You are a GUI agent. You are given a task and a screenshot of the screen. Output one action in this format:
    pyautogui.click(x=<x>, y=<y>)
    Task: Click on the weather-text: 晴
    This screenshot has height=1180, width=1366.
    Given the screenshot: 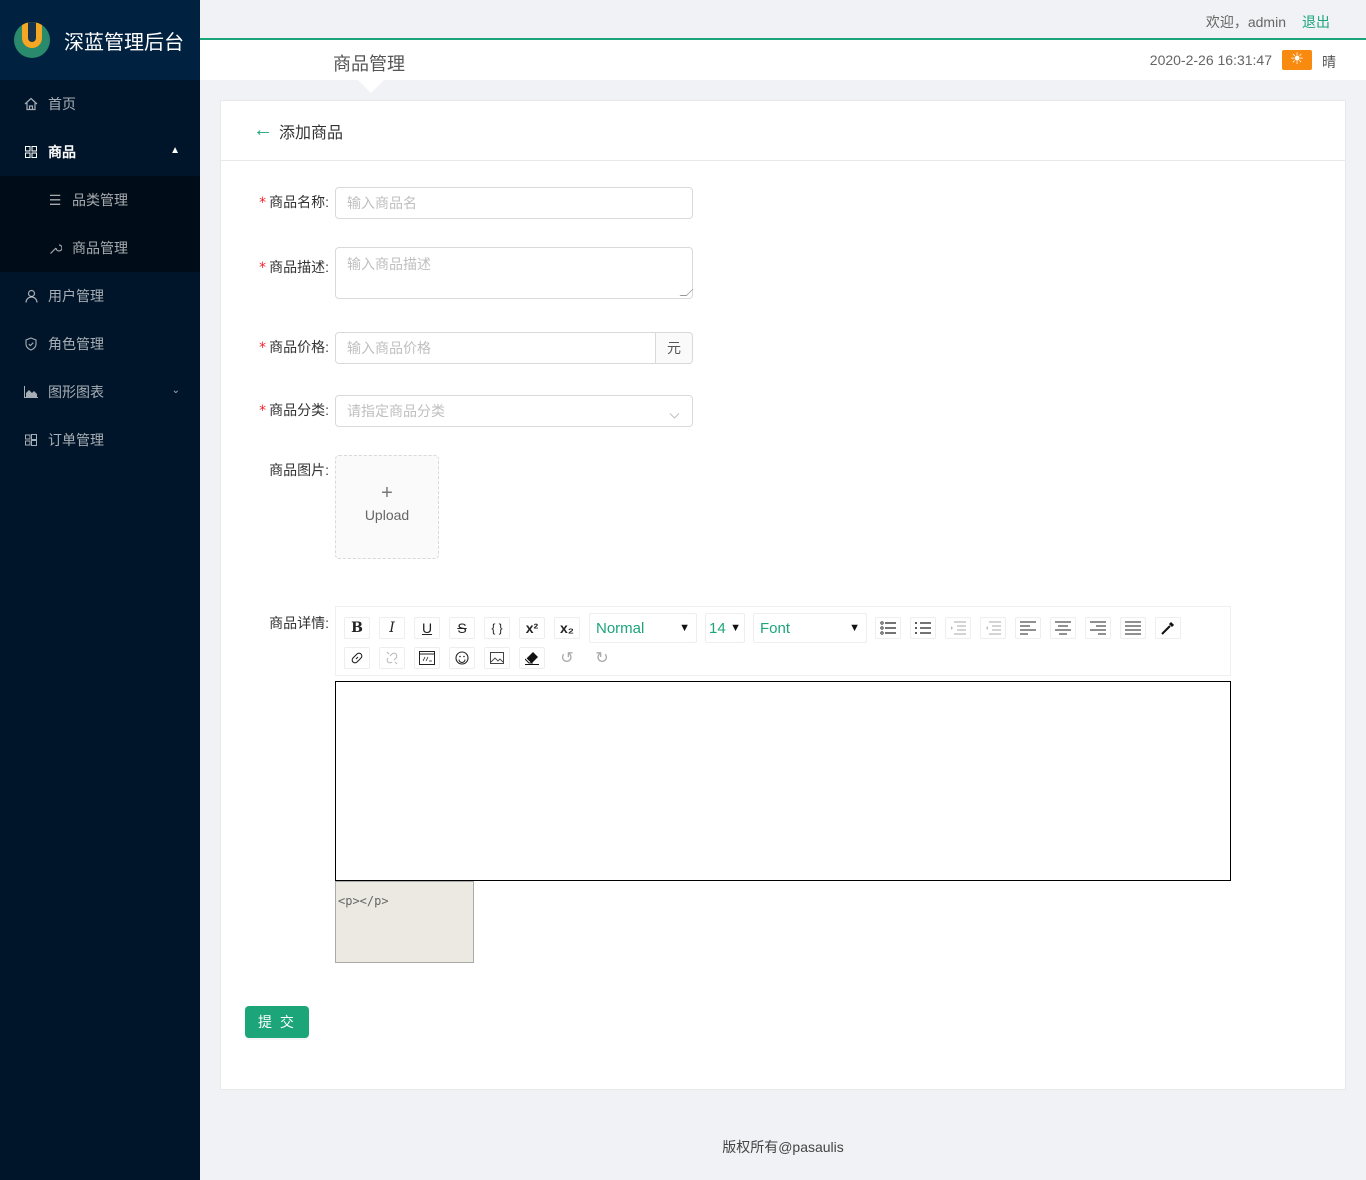 What is the action you would take?
    pyautogui.click(x=1329, y=62)
    